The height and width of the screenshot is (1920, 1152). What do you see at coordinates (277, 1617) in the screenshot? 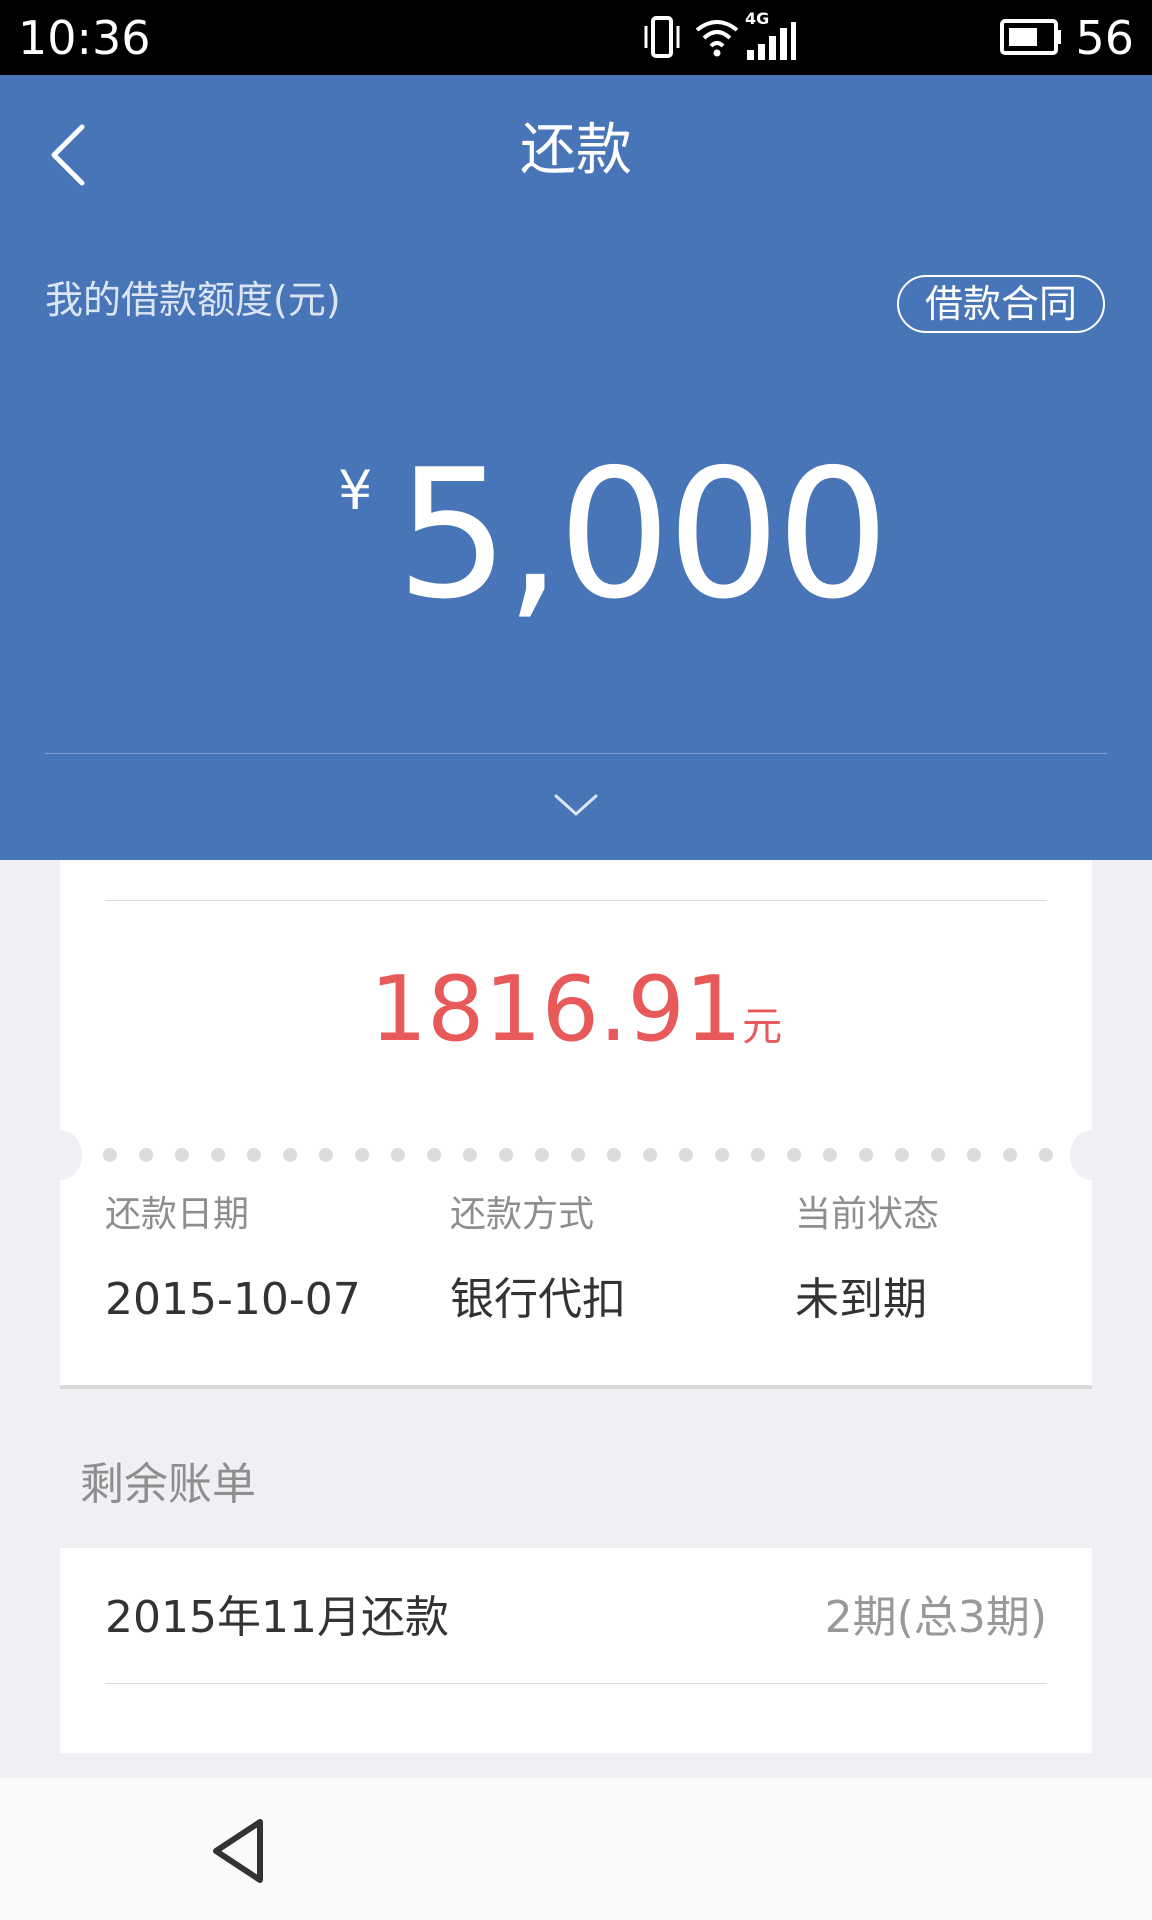
I see `bill-month: 2015年11月还款` at bounding box center [277, 1617].